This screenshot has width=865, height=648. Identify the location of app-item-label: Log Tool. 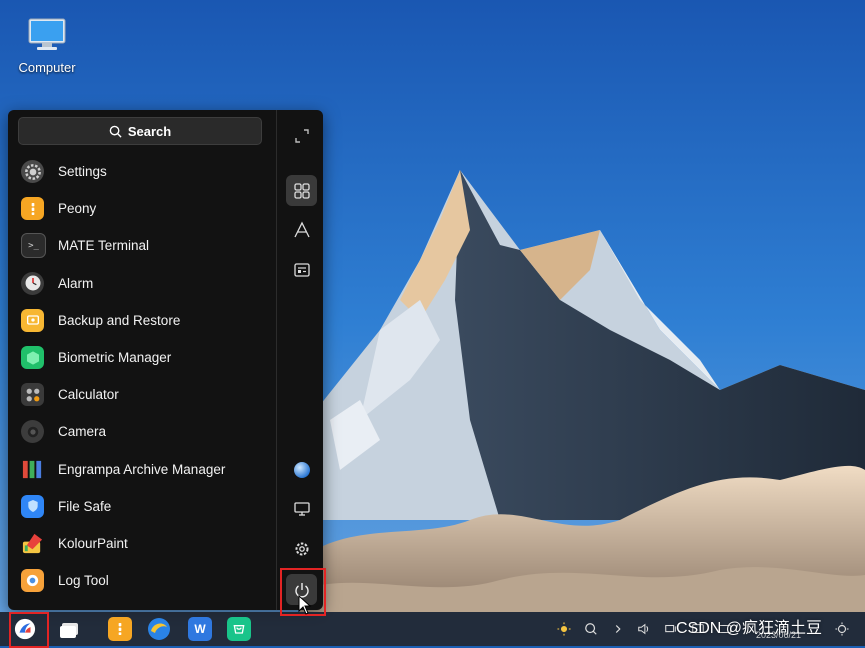
(83, 581).